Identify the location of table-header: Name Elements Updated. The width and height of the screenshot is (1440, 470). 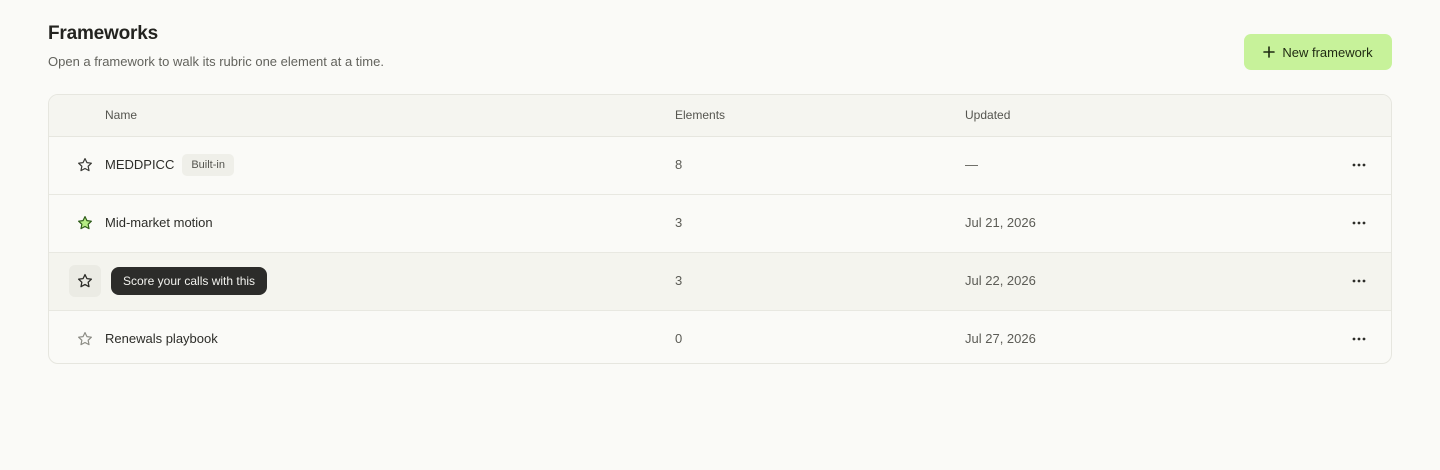
(720, 116).